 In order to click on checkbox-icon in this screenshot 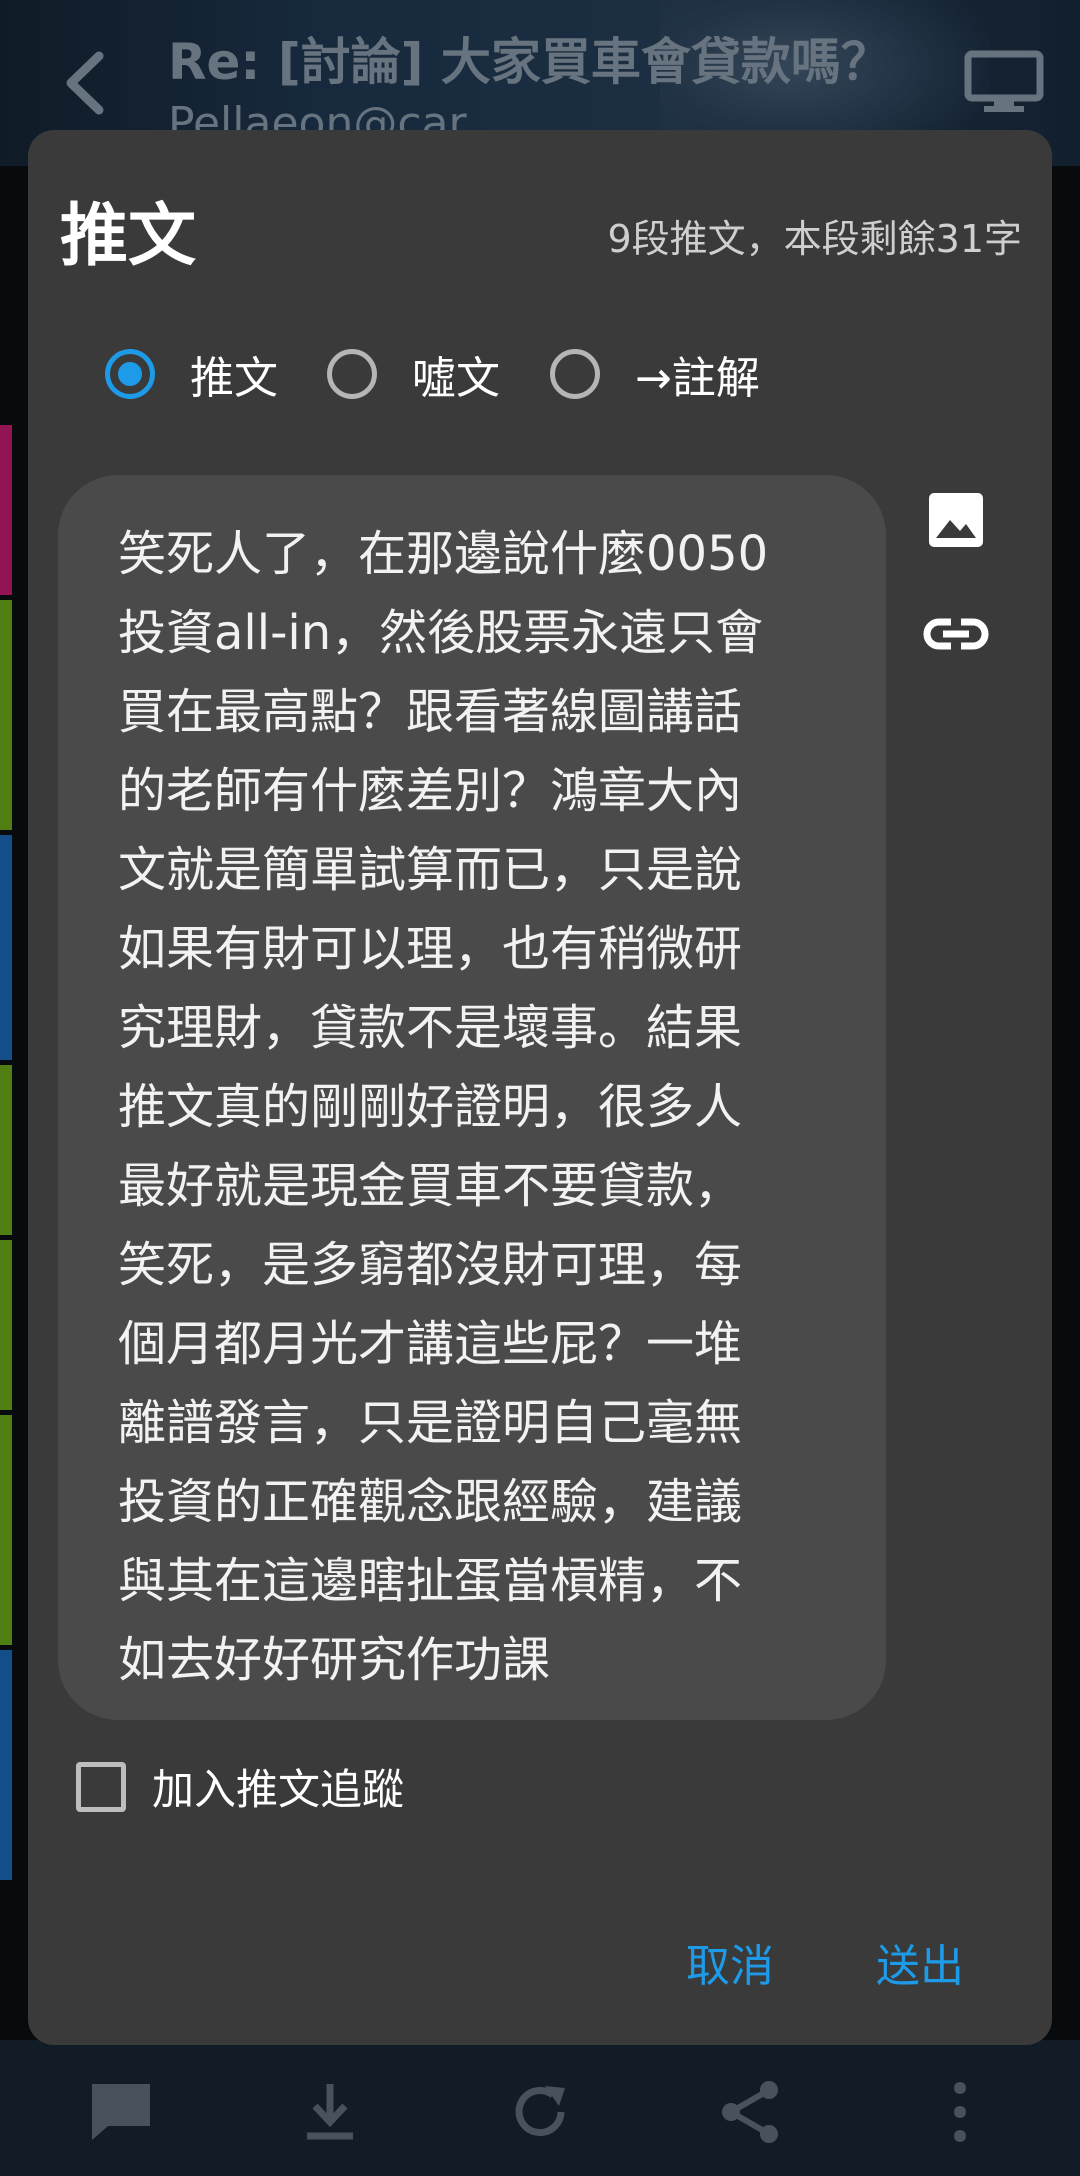, I will do `click(101, 1786)`.